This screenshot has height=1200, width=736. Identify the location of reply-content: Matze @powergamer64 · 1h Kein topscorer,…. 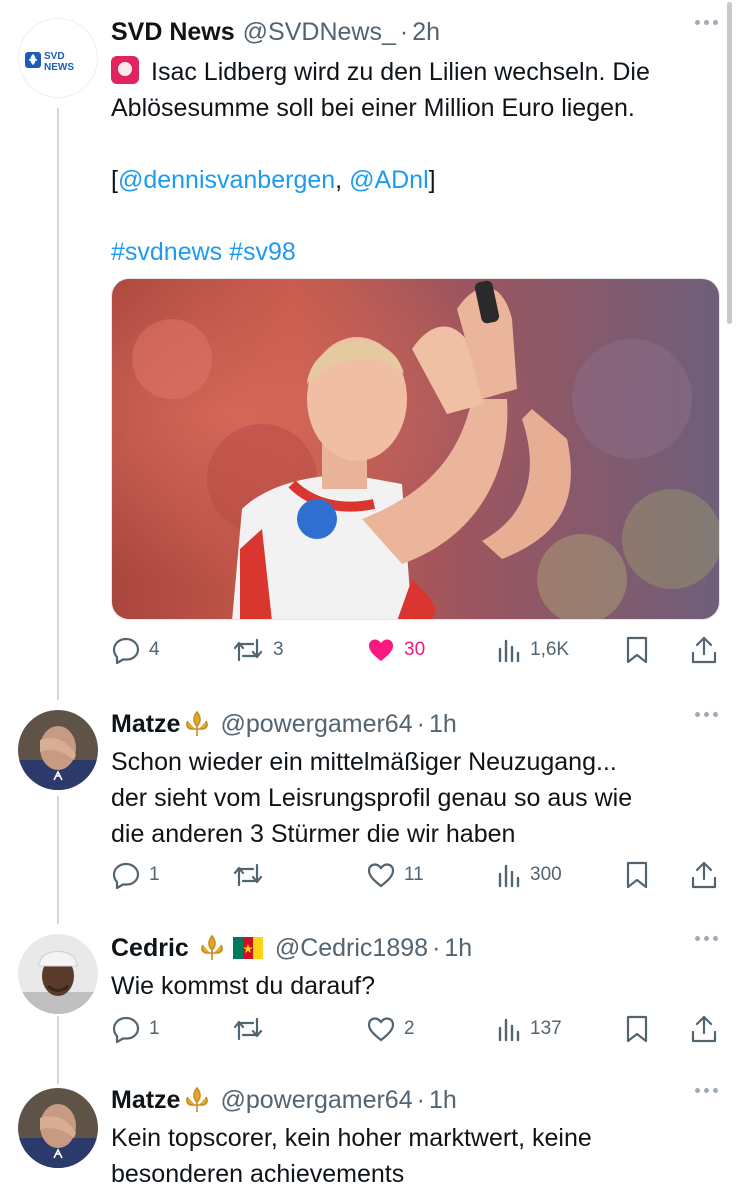
(414, 1138).